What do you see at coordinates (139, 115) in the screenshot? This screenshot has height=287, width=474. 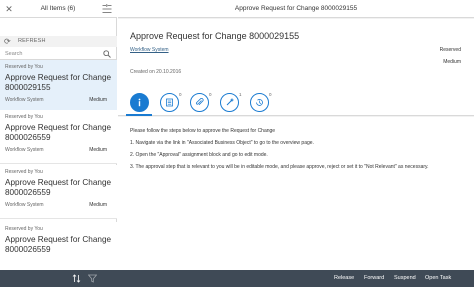 I see `active-tab-indicator` at bounding box center [139, 115].